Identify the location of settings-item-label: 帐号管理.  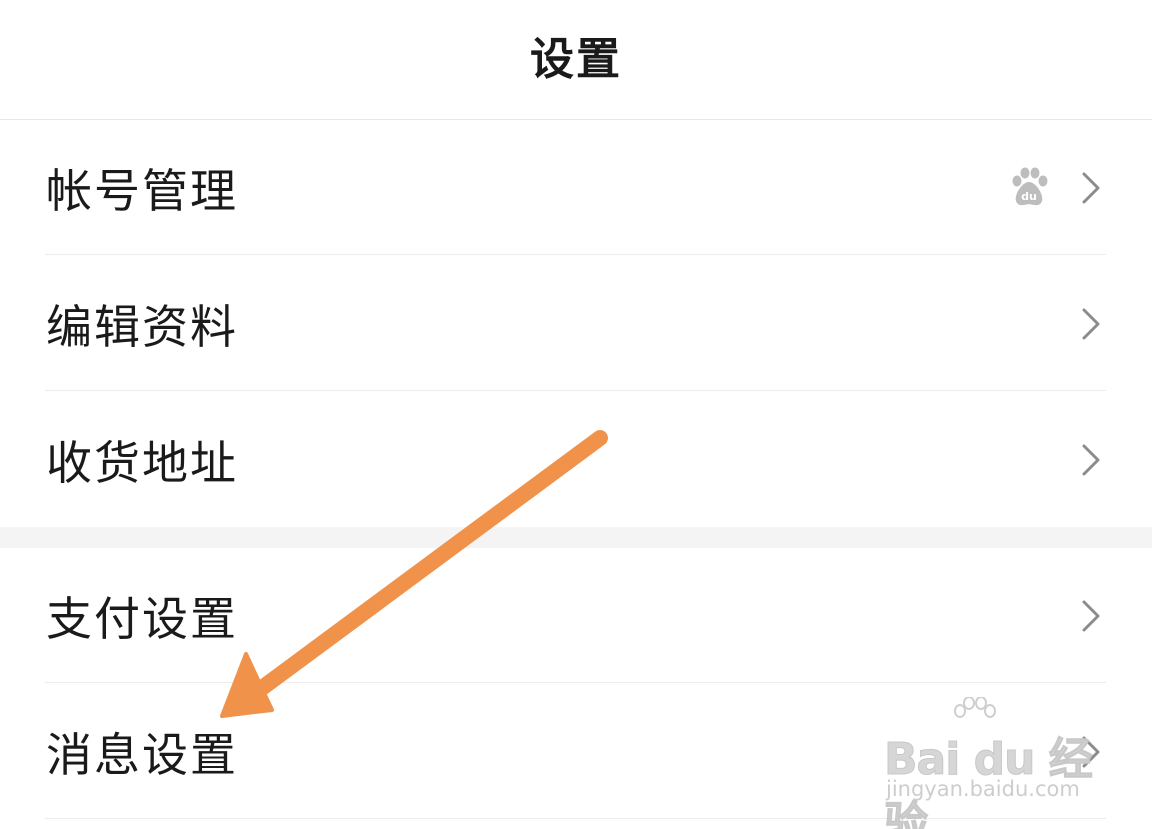
(142, 190).